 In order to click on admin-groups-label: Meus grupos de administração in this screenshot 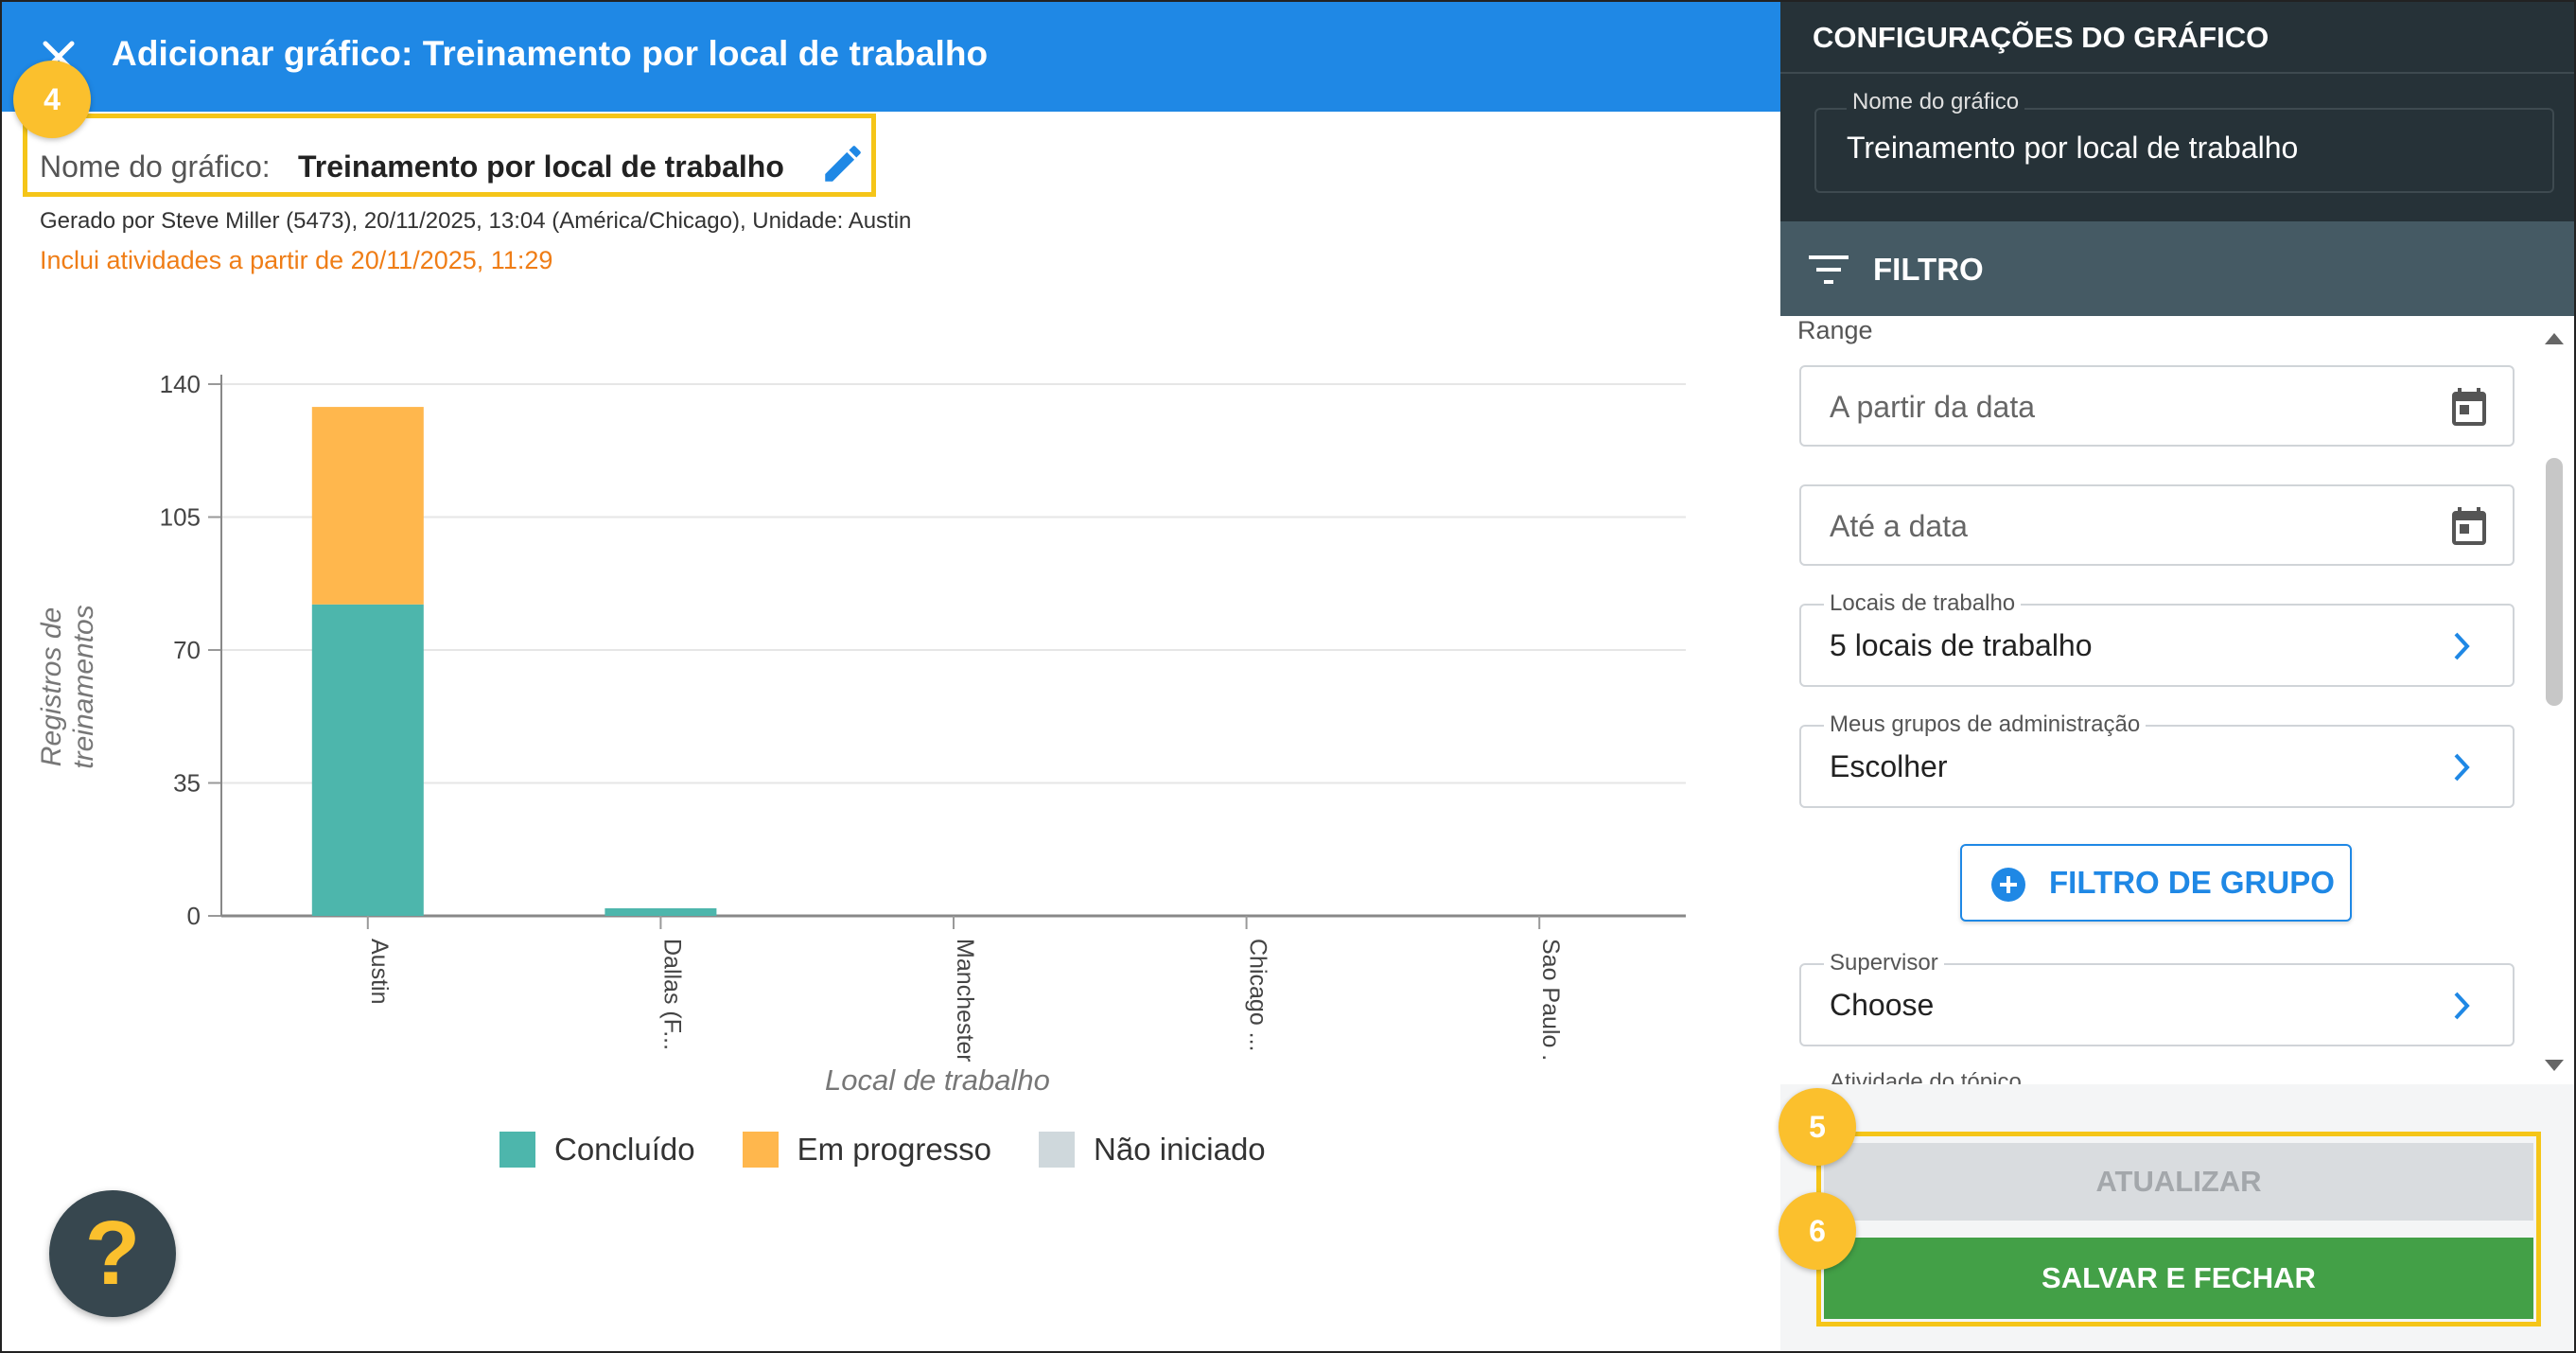, I will do `click(1986, 725)`.